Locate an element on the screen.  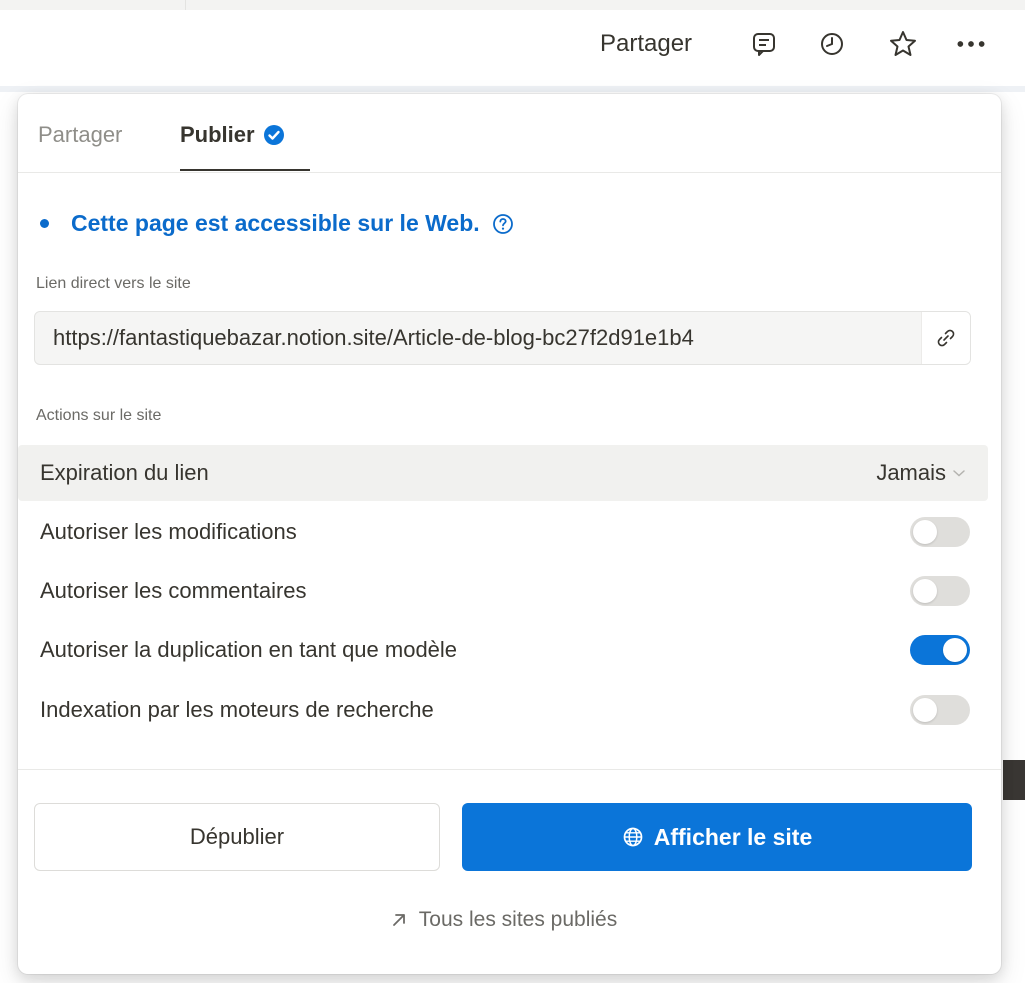
arrow-up-right-icon is located at coordinates (399, 920).